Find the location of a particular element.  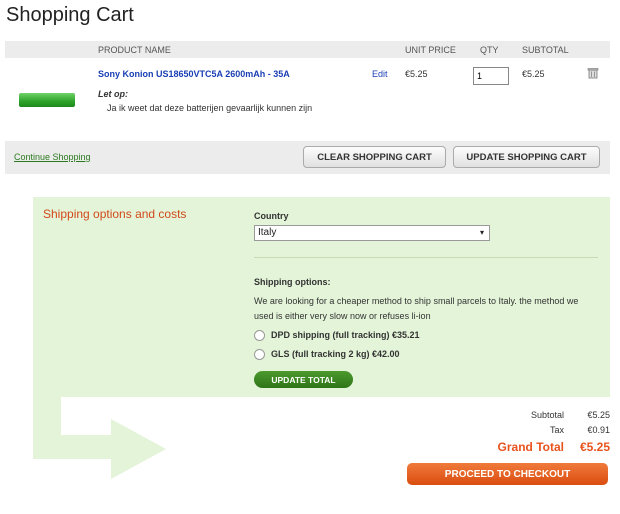

tax-label: Tax is located at coordinates (556, 430).